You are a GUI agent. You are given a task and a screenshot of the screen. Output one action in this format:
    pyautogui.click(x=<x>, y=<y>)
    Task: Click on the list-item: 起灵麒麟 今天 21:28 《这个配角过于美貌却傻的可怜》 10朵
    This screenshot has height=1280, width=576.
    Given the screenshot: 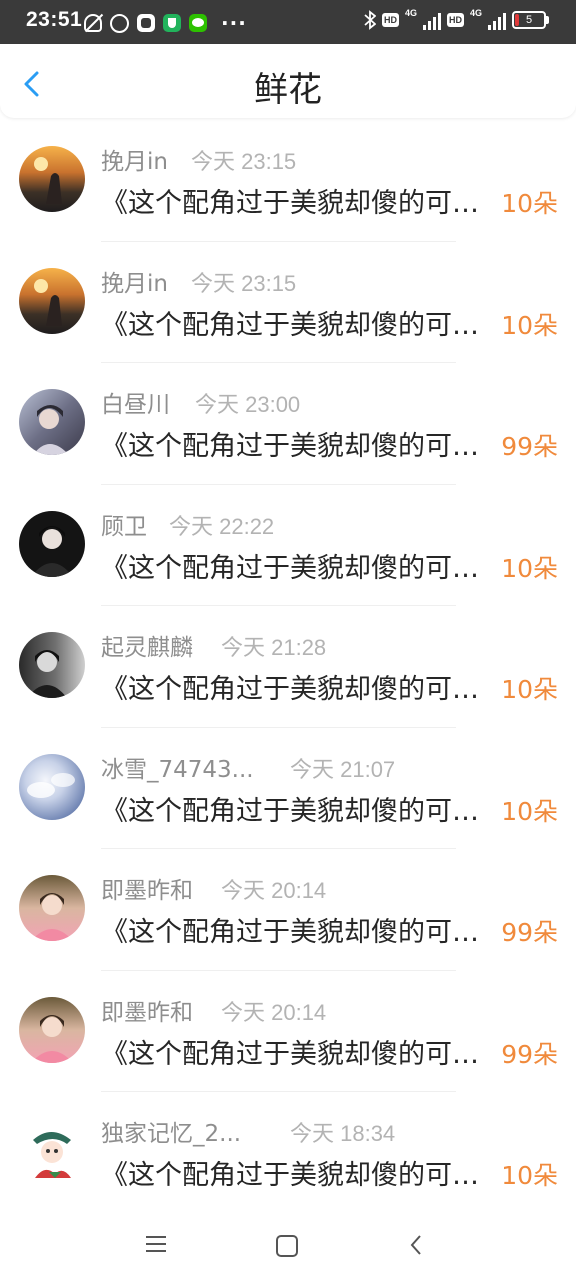 What is the action you would take?
    pyautogui.click(x=288, y=667)
    